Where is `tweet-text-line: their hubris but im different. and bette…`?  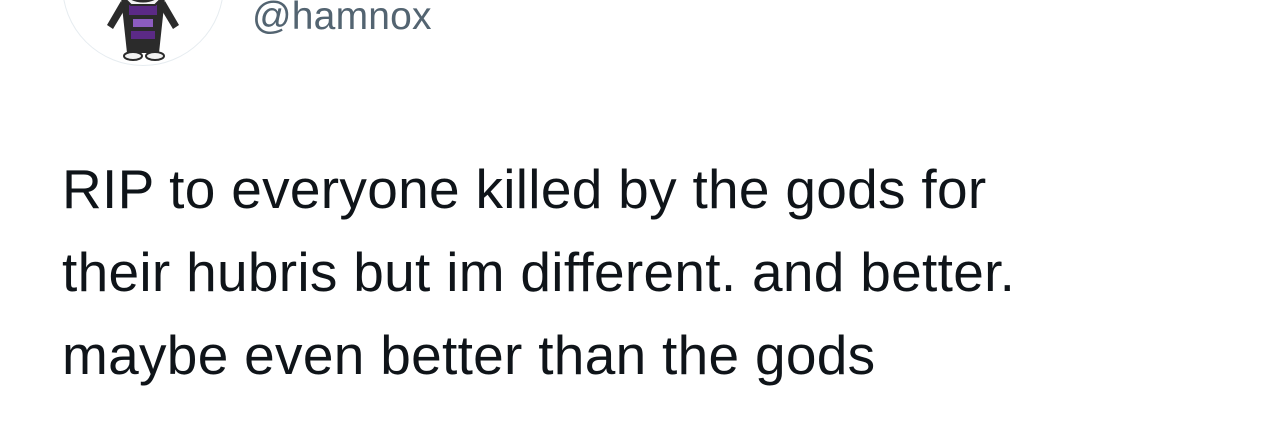 tweet-text-line: their hubris but im different. and bette… is located at coordinates (539, 272).